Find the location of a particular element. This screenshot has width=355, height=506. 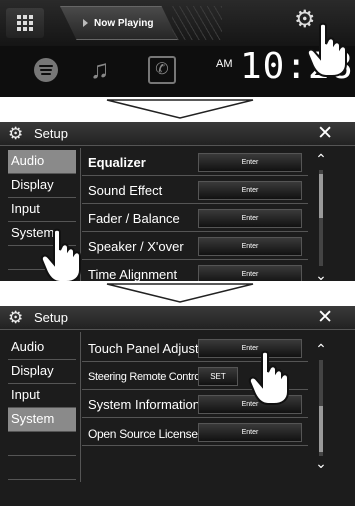

now-playing-tab: Now Playing is located at coordinates (119, 23).